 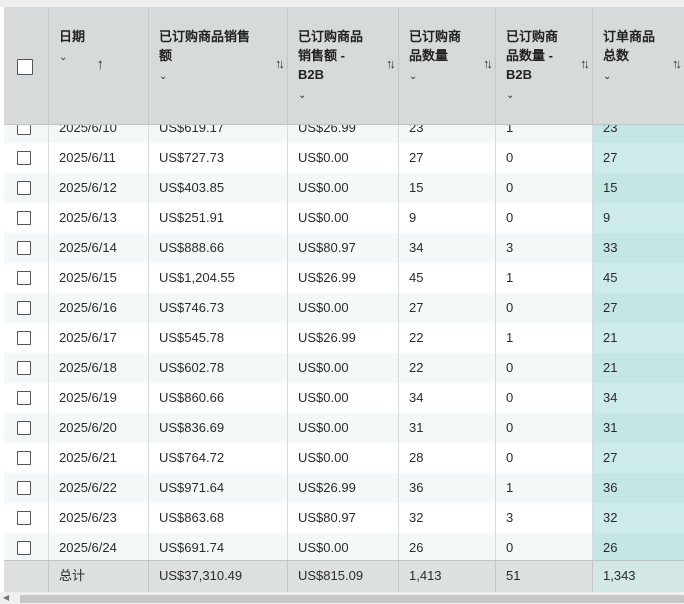 I want to click on cell-date: 2025/6/14, so click(x=99, y=248).